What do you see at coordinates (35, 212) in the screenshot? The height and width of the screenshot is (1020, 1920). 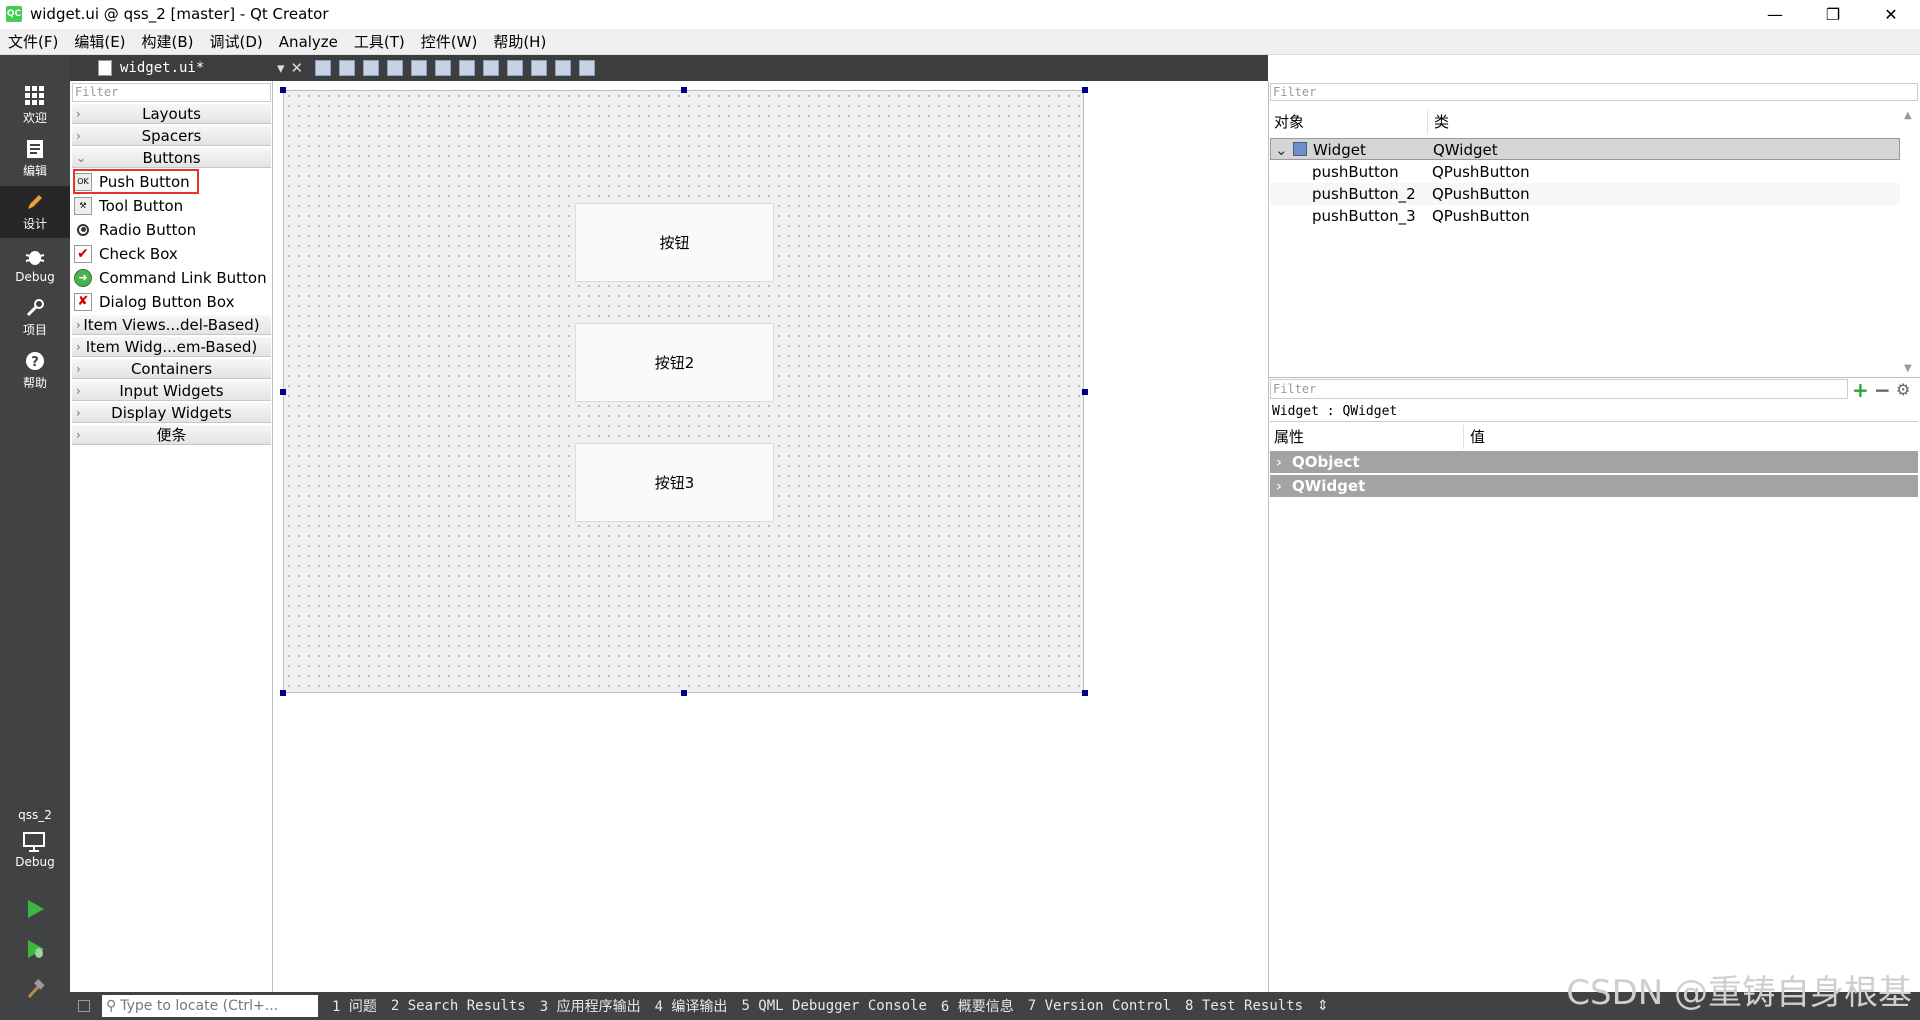 I see `mode-design: 设计` at bounding box center [35, 212].